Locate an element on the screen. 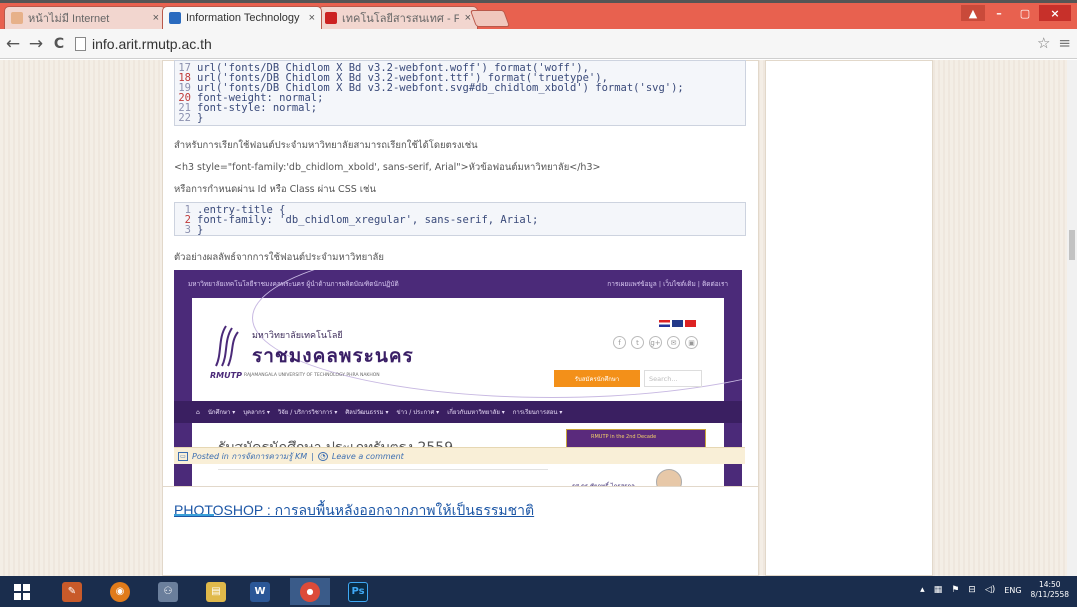 The image size is (1077, 607). system-tray: ▴ ▦ ⚑ ⊟ ◁) ENG 14:50 8/11/2558 is located at coordinates (994, 590).